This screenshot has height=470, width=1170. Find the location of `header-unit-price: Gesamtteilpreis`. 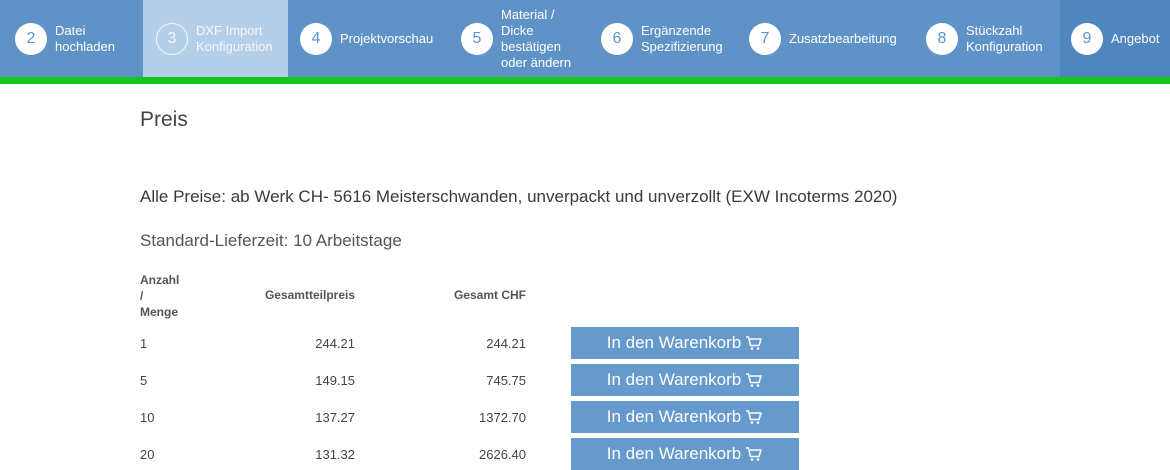

header-unit-price: Gesamtteilpreis is located at coordinates (309, 295).